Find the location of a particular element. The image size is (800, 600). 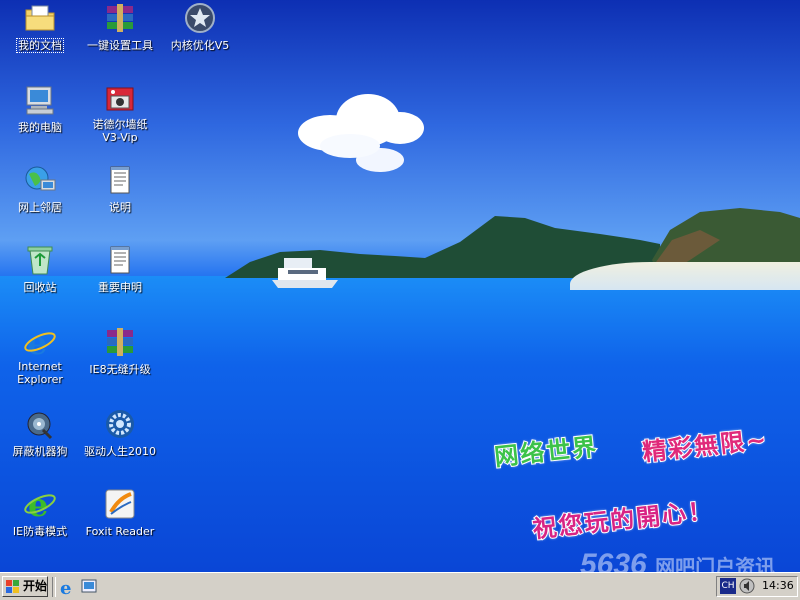

tray-volume-icon is located at coordinates (747, 586).